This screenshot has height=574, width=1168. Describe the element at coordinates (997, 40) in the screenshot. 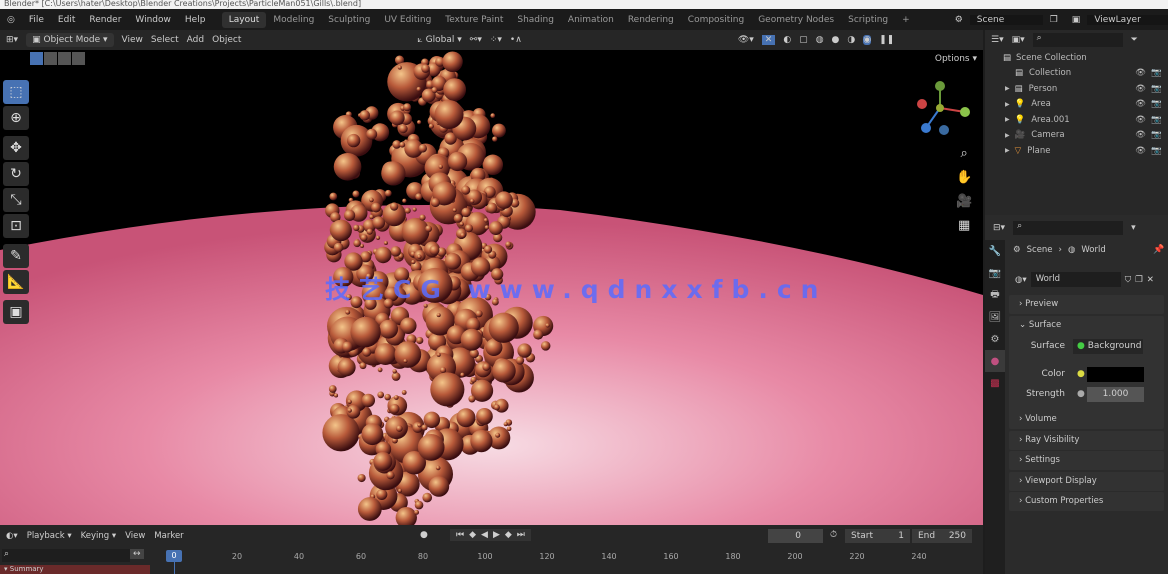

I see `display-mode-icon: ☰▾` at that location.